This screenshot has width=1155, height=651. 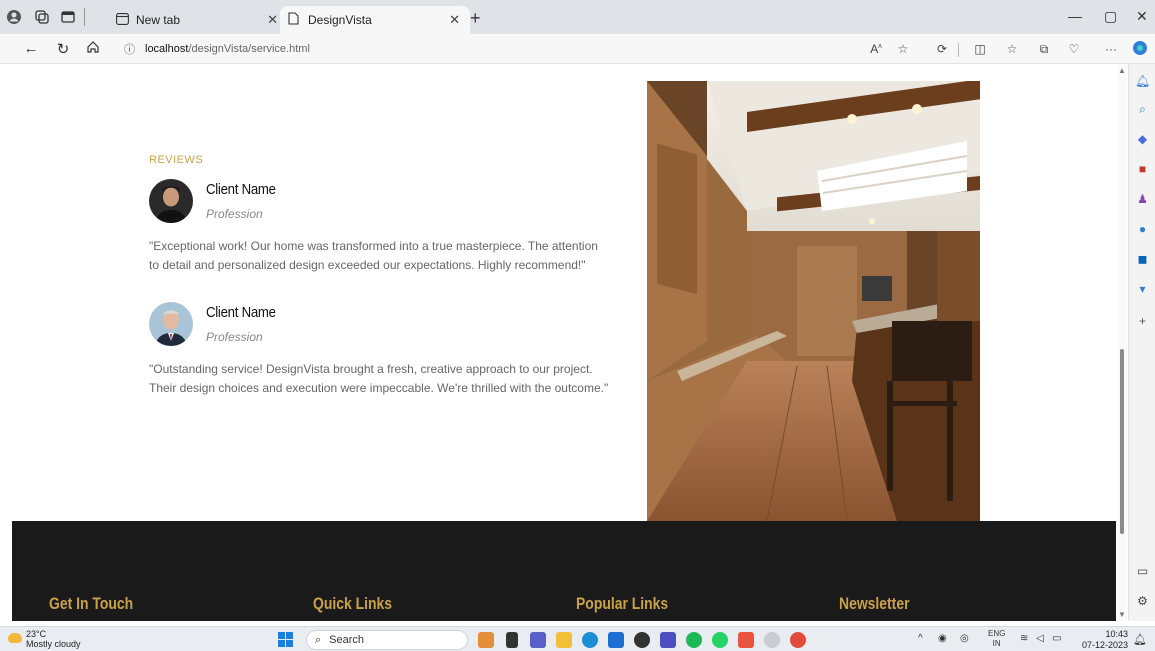 I want to click on wifi-icon: ≋, so click(x=1024, y=638).